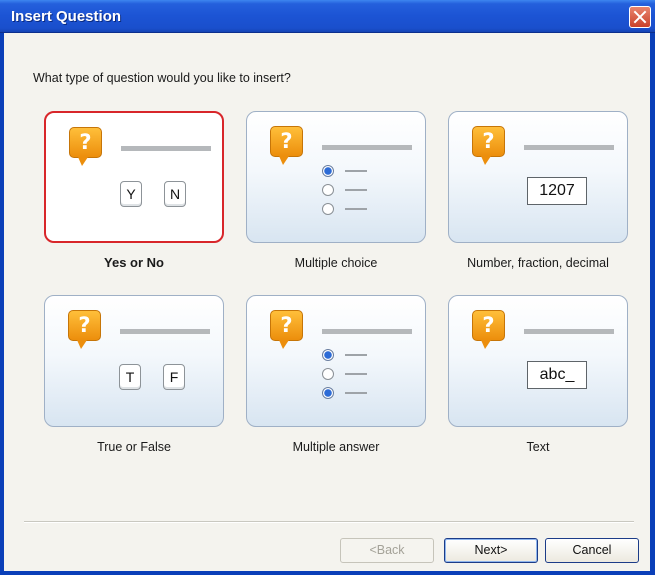 The height and width of the screenshot is (575, 655). I want to click on option-yes-or-no: ? Y N, so click(134, 177).